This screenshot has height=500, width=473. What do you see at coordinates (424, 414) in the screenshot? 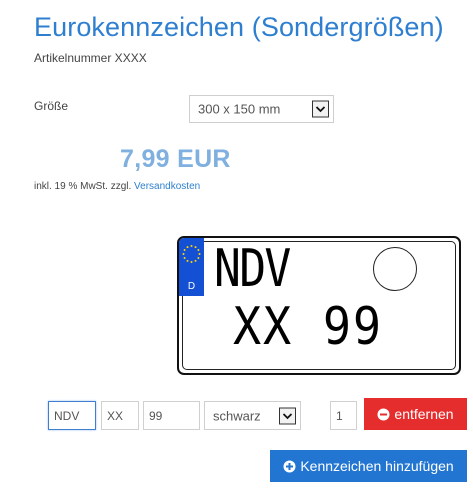
I see `remove-button-label: entfernen` at bounding box center [424, 414].